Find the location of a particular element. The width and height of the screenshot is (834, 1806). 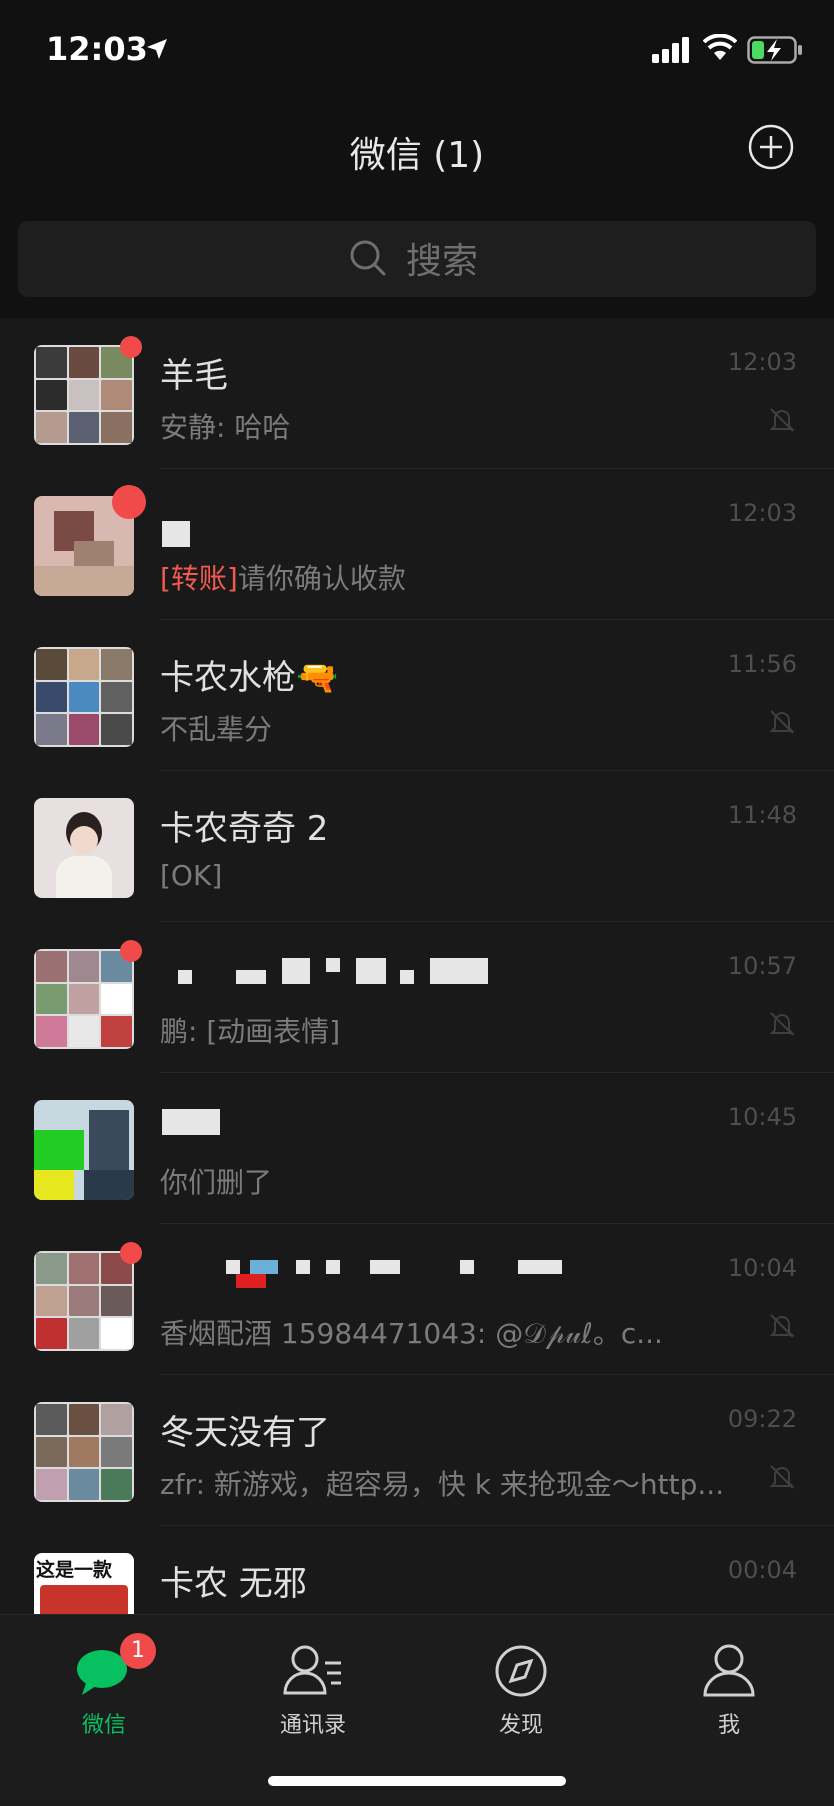

status-time: 12:03 is located at coordinates (97, 49).